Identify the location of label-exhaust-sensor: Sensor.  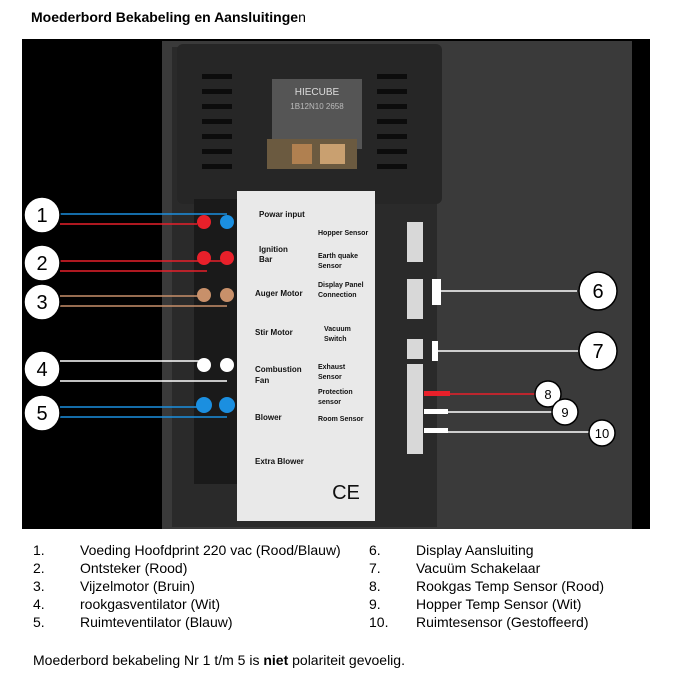
(330, 377).